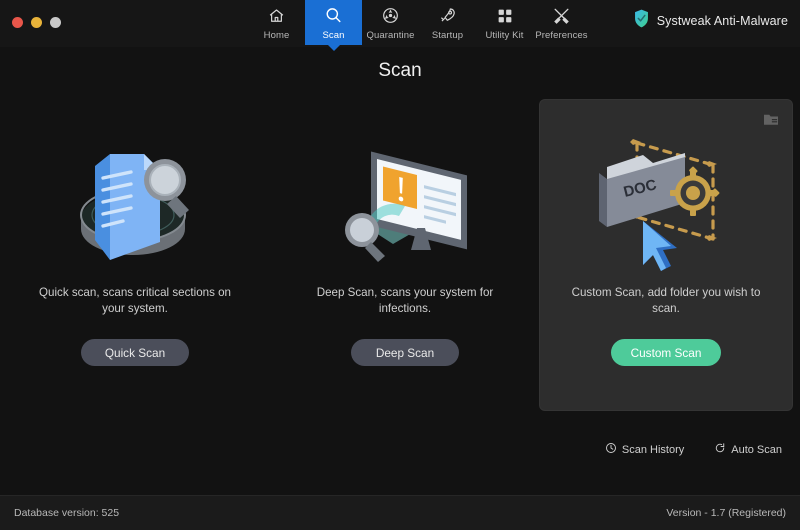  What do you see at coordinates (135, 352) in the screenshot?
I see `quick-scan-button: Quick Scan` at bounding box center [135, 352].